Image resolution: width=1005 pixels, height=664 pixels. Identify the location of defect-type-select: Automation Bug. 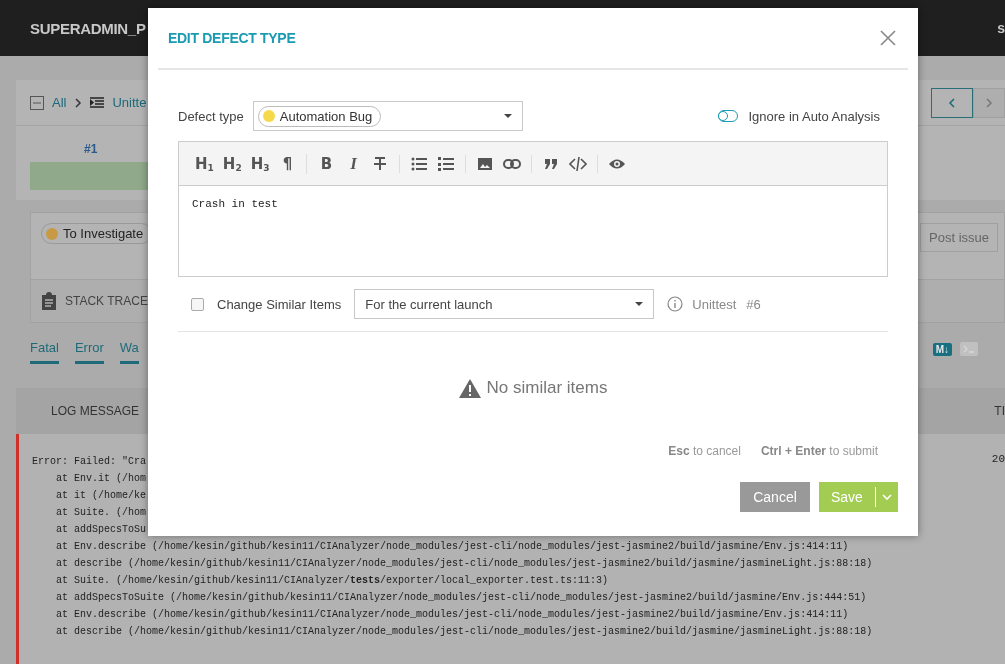
(387, 116).